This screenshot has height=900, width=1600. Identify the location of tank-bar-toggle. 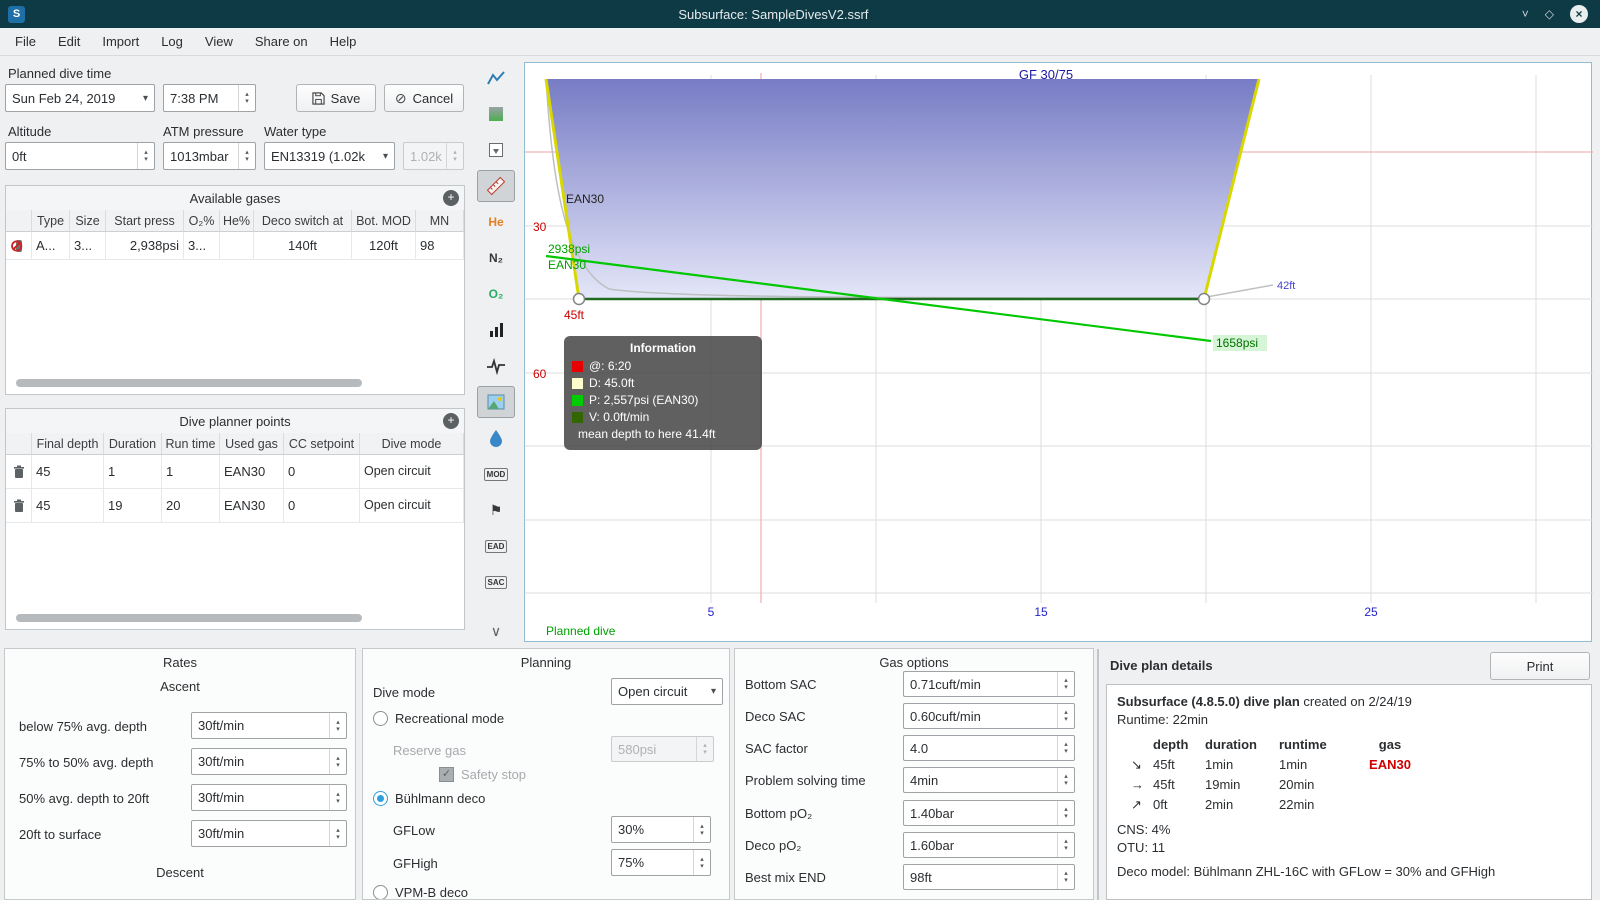
(496, 330).